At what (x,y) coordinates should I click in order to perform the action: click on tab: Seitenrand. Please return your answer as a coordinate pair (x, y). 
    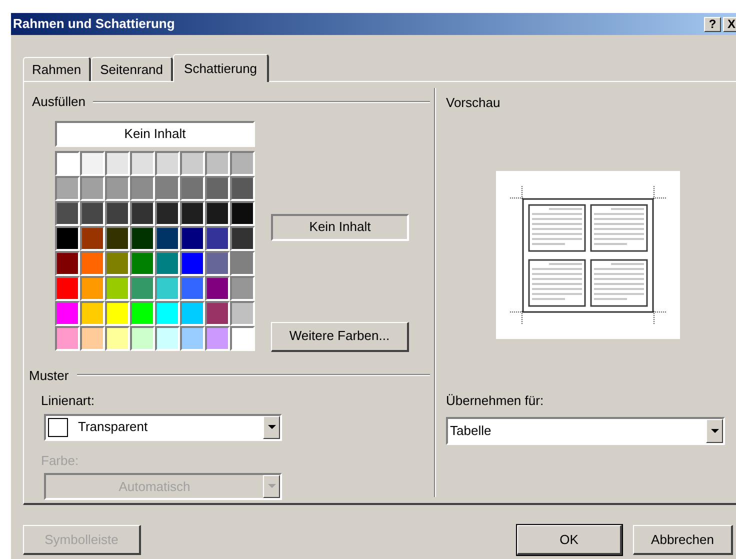
    Looking at the image, I should click on (132, 69).